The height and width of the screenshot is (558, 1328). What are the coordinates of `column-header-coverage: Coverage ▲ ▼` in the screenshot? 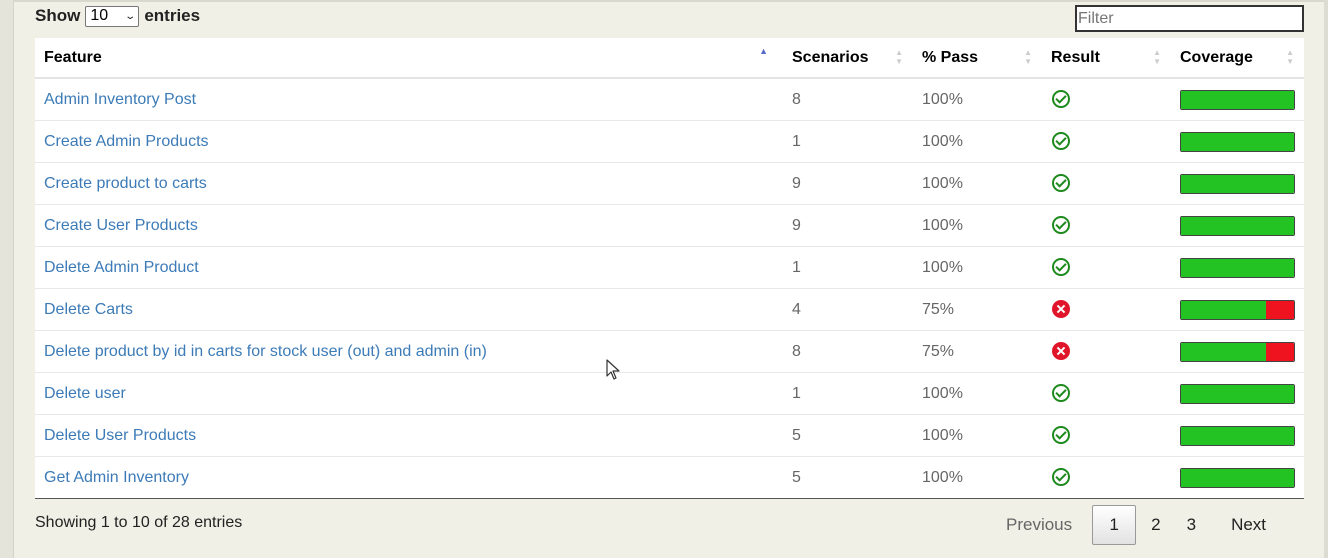 It's located at (1237, 58).